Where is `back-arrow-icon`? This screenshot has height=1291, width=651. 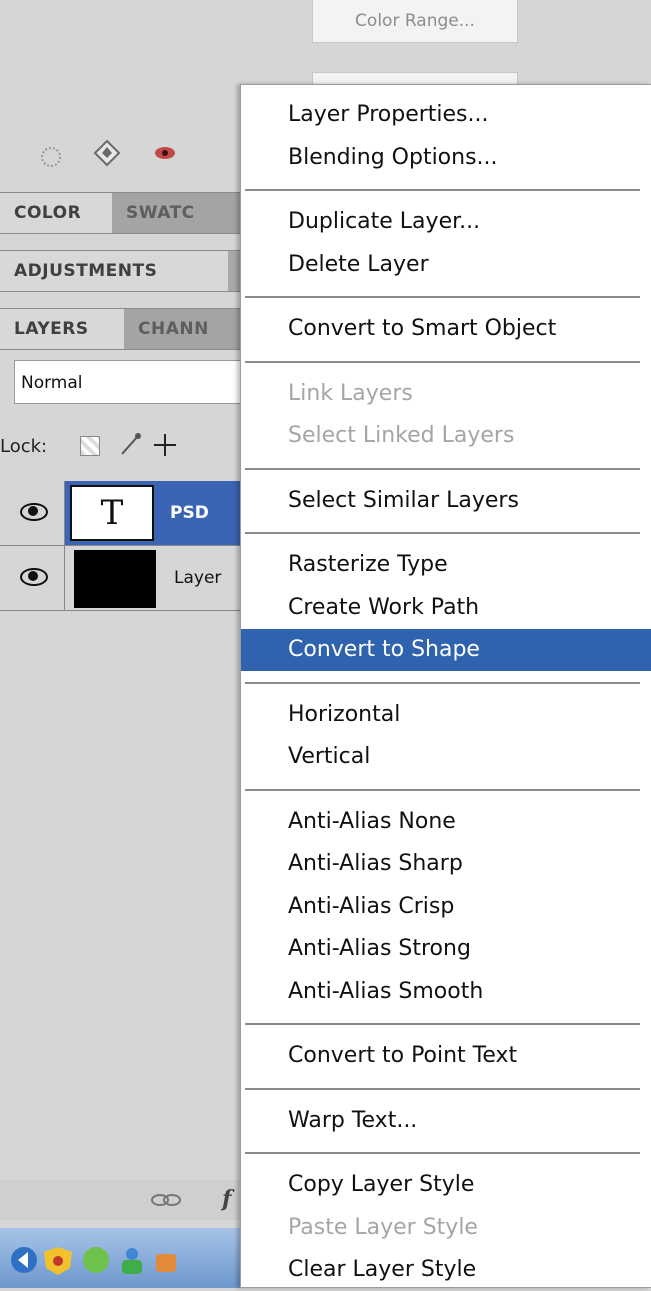 back-arrow-icon is located at coordinates (24, 1260).